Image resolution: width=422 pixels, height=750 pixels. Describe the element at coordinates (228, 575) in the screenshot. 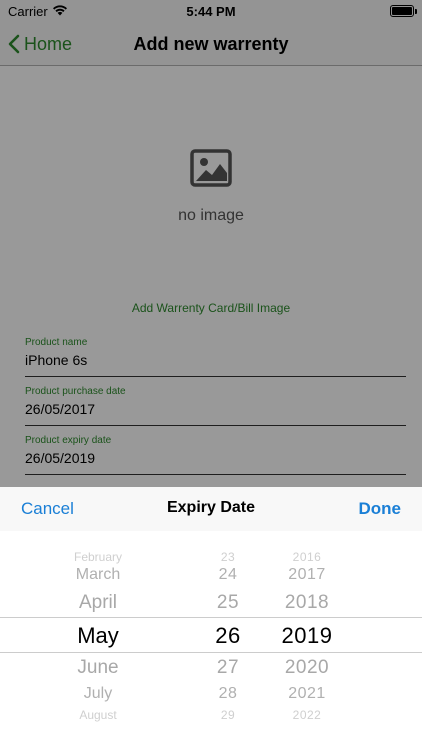

I see `day-option: 24` at that location.